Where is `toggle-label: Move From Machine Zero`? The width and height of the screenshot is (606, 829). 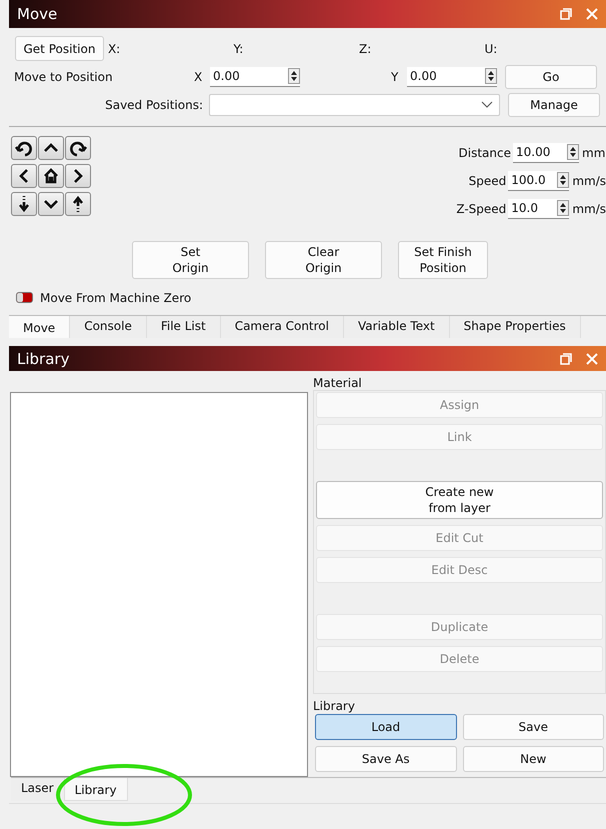
toggle-label: Move From Machine Zero is located at coordinates (116, 297).